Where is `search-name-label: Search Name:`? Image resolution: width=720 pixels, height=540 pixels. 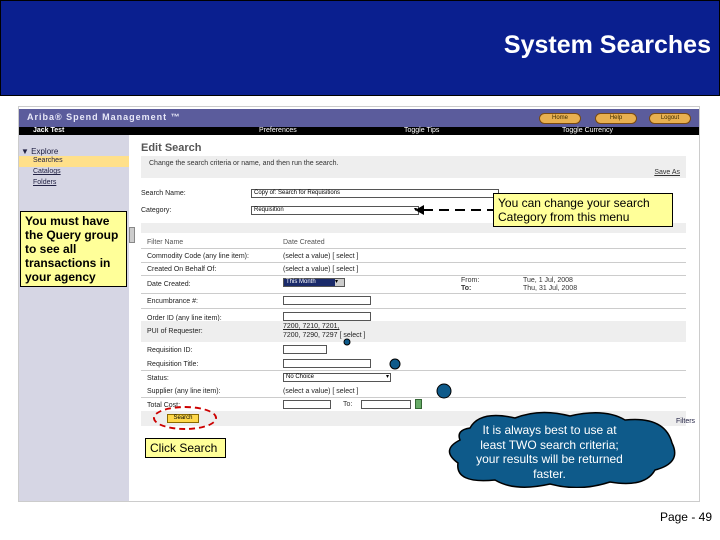
search-name-label: Search Name: is located at coordinates (163, 193).